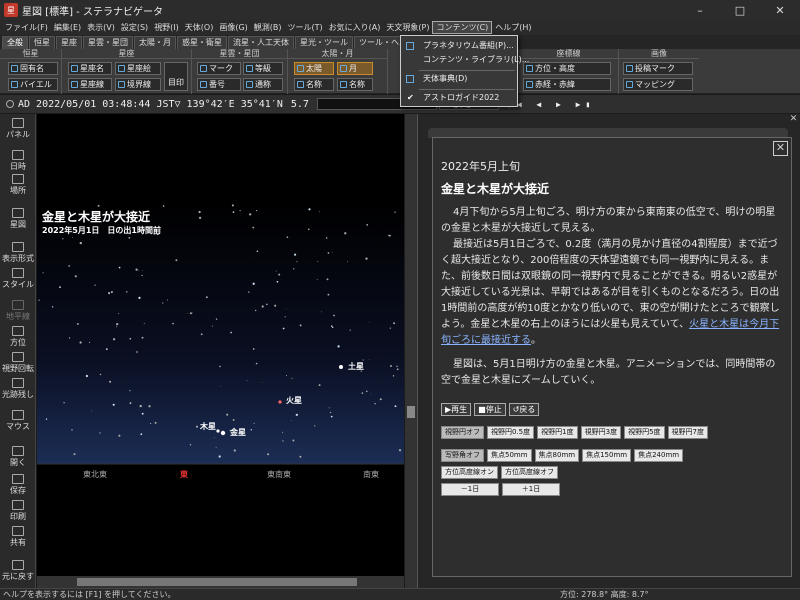 The width and height of the screenshot is (800, 600). I want to click on playback-icons: ▮◀ ◀ ▶ ▶▮, so click(551, 104).